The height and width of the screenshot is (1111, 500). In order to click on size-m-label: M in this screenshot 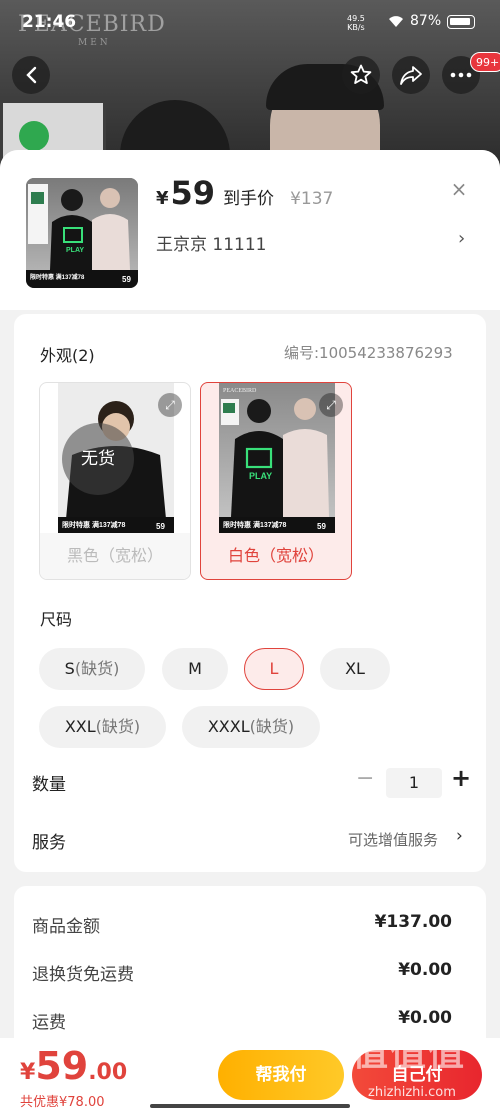, I will do `click(195, 668)`.